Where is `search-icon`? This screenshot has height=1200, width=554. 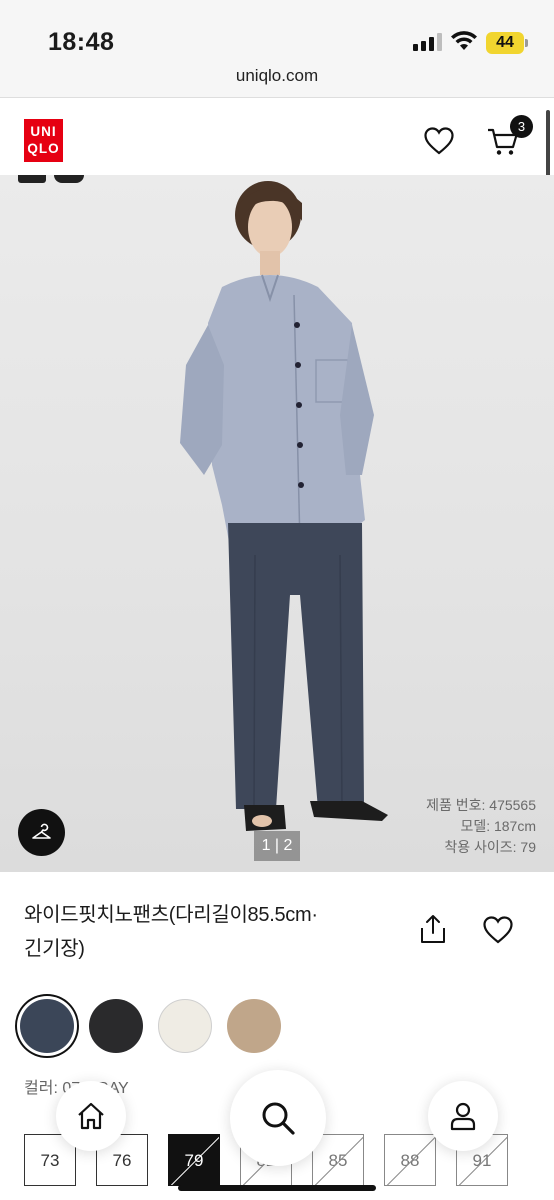 search-icon is located at coordinates (278, 1118).